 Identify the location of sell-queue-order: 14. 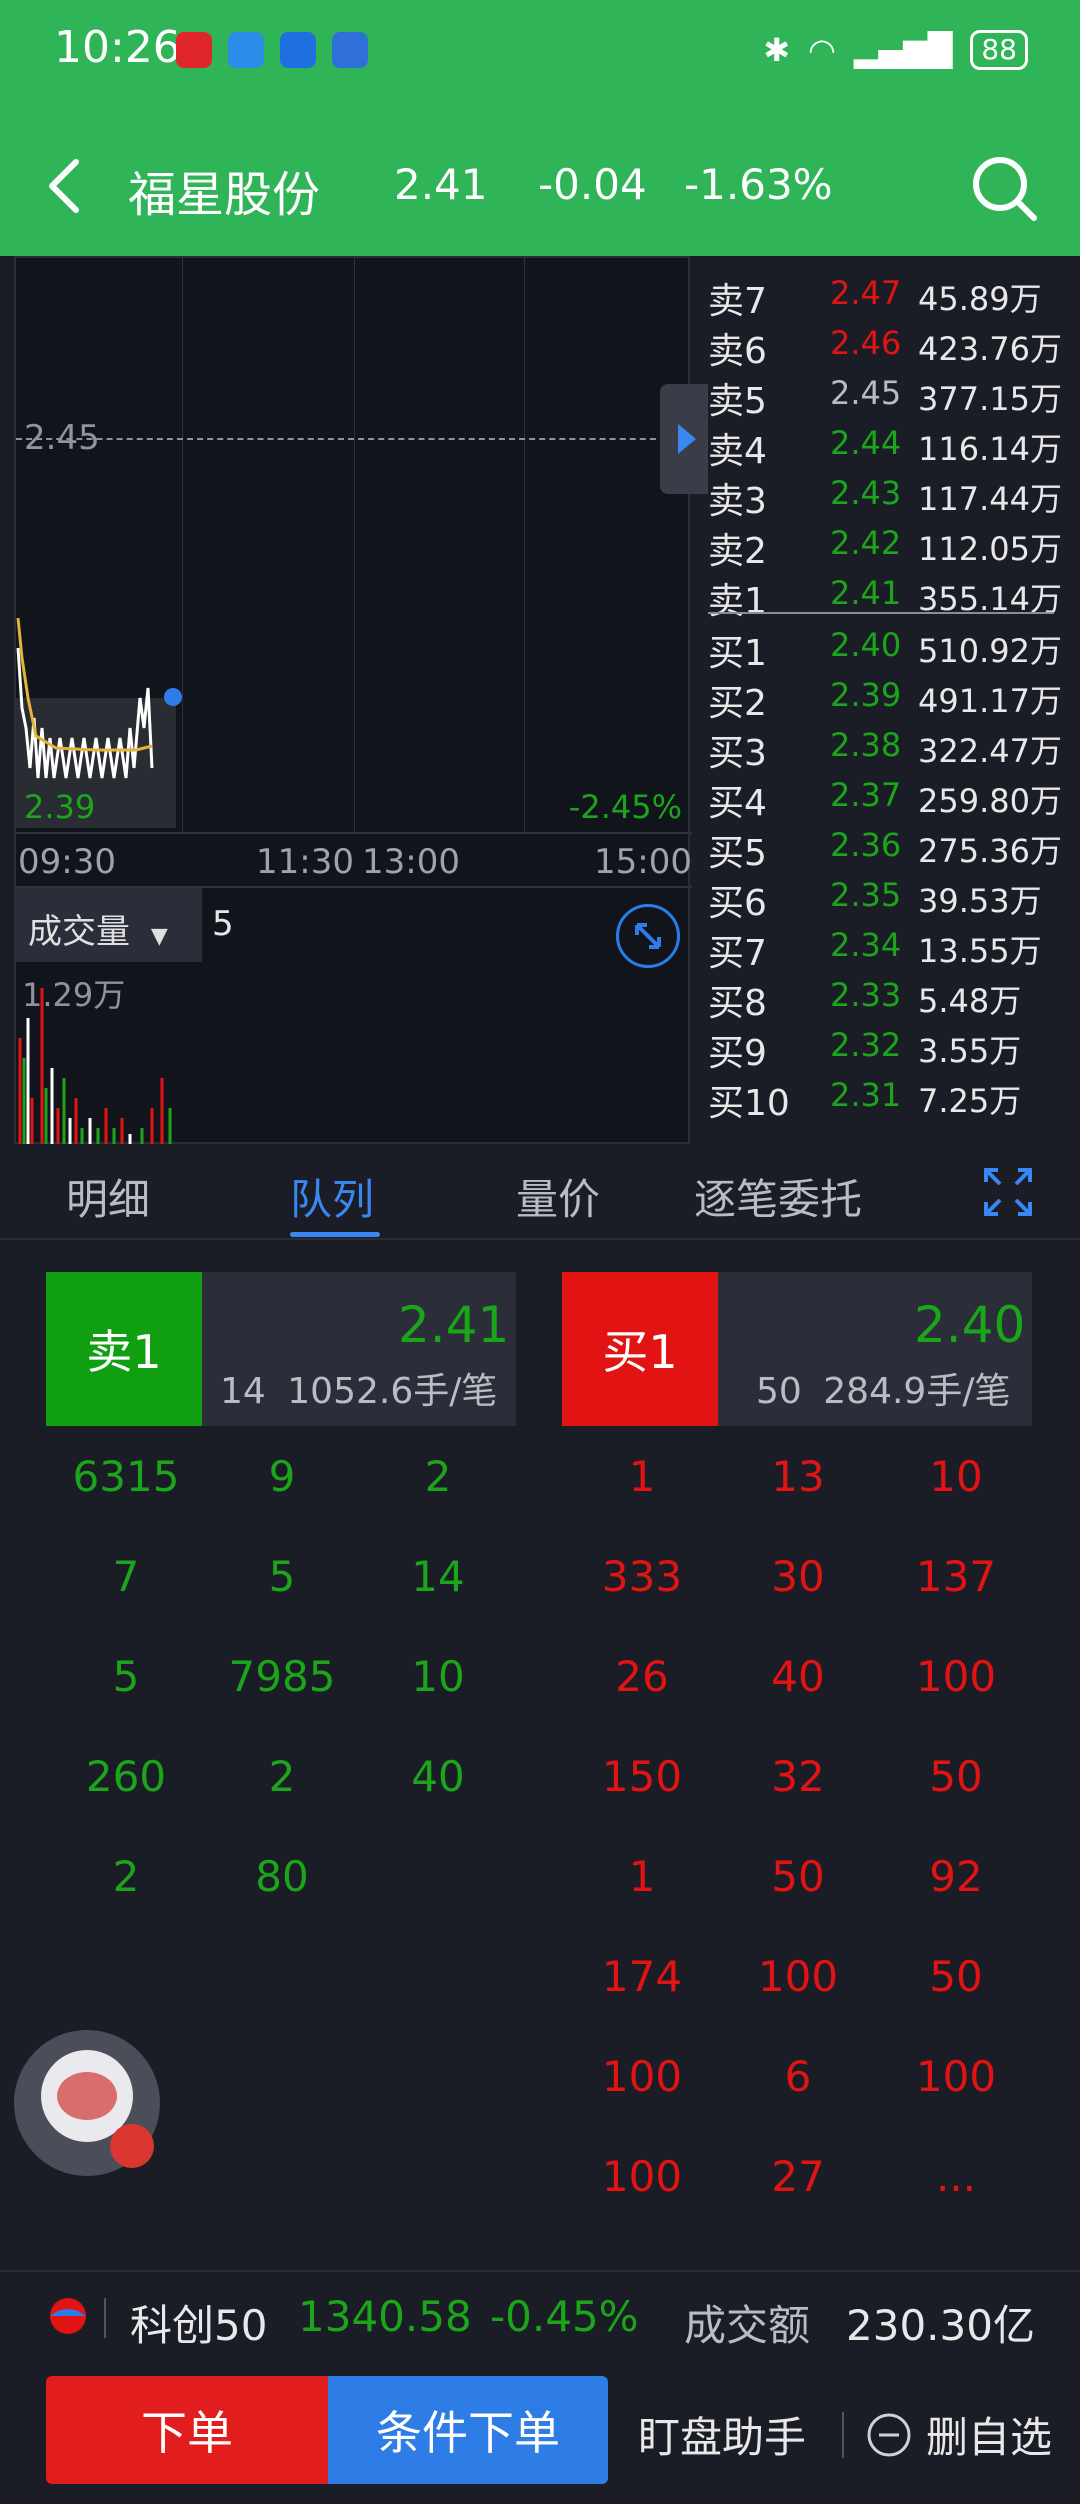
(438, 1576).